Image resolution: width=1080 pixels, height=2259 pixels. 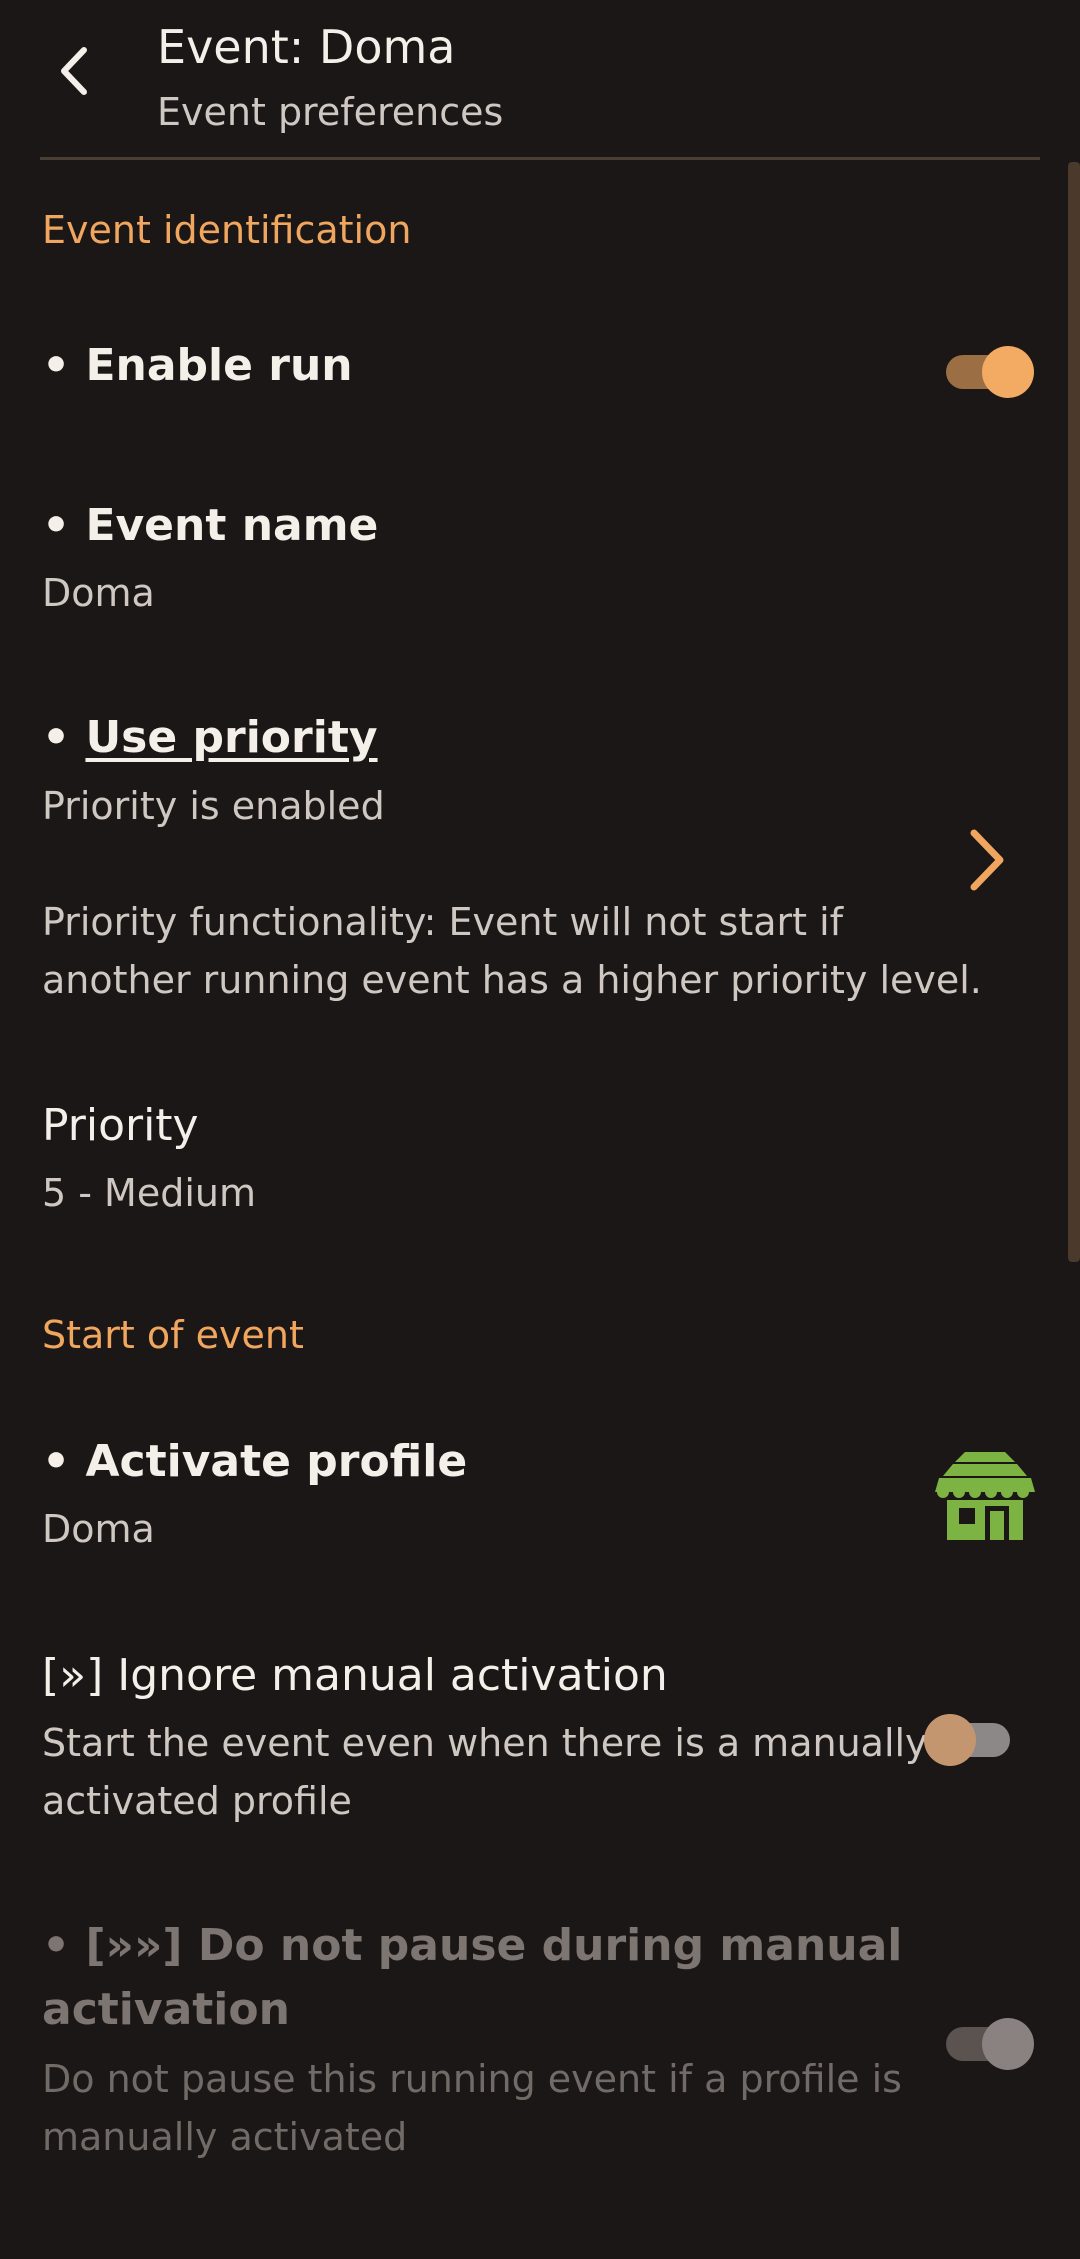 What do you see at coordinates (306, 47) in the screenshot?
I see `page-title: Event: Doma` at bounding box center [306, 47].